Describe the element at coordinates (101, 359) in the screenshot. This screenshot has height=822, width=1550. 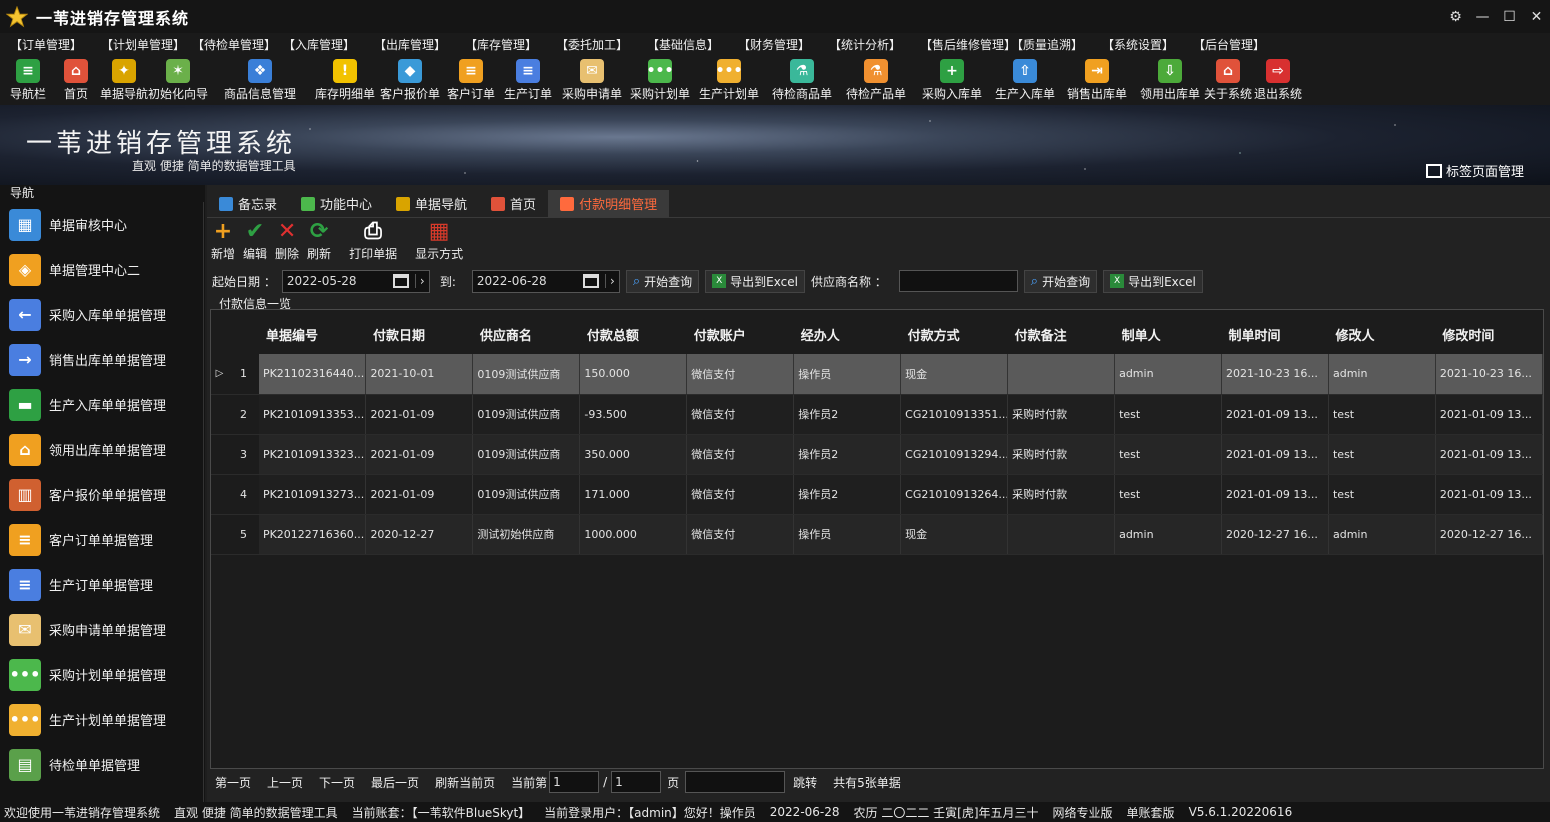
I see `sidebar-item-3: → 销售出库单单据管理` at that location.